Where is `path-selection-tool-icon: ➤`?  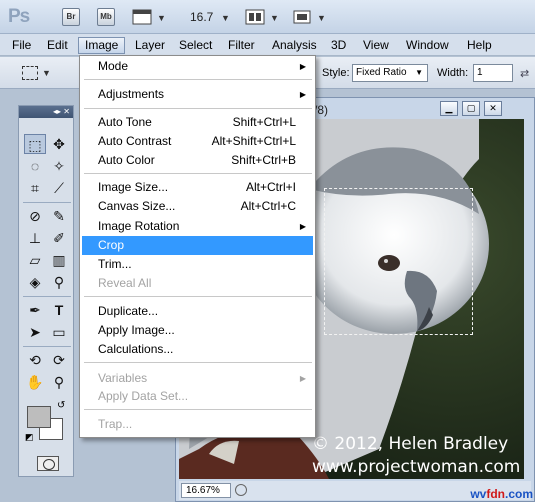
path-selection-tool-icon: ➤ is located at coordinates (35, 332).